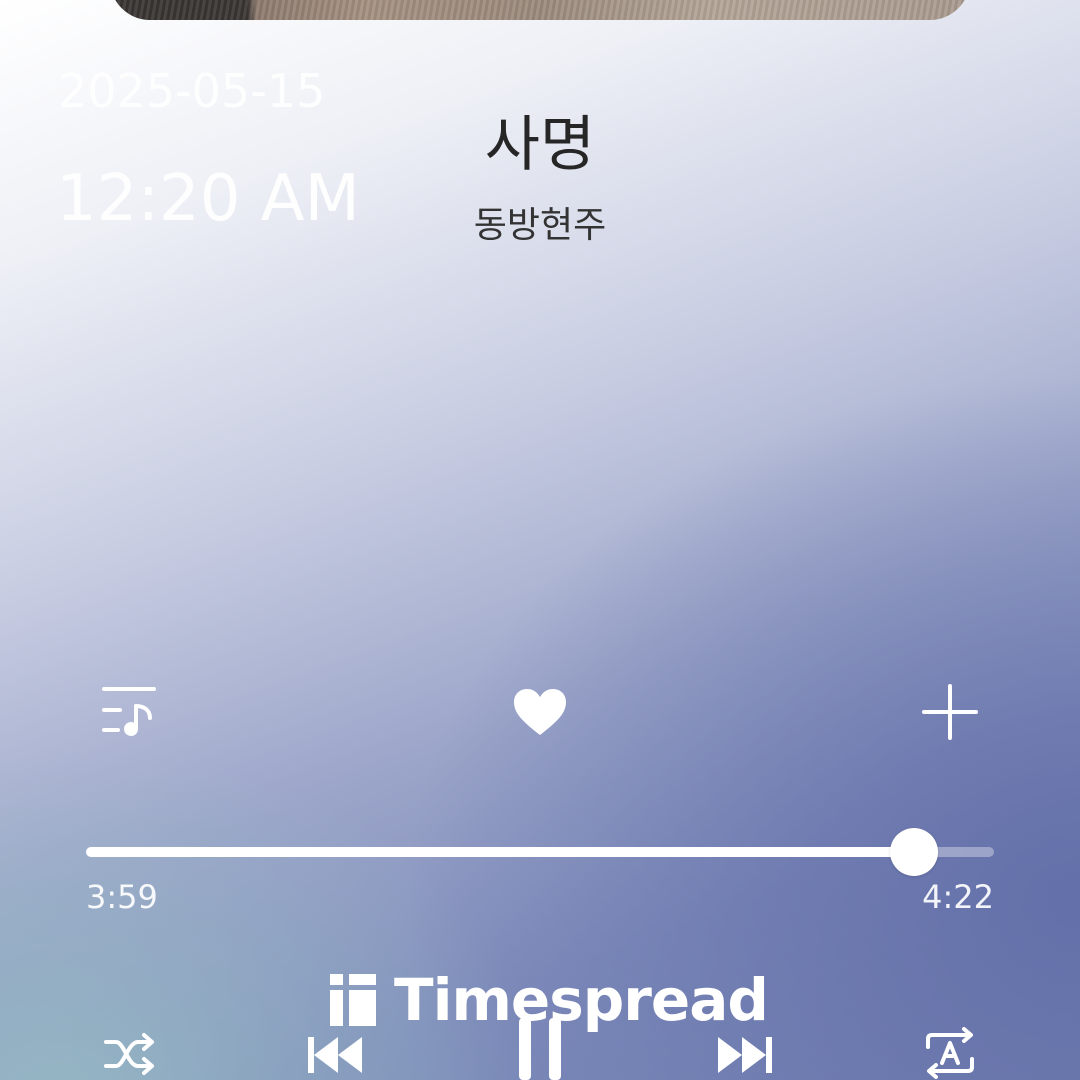 Image resolution: width=1080 pixels, height=1080 pixels. Describe the element at coordinates (122, 897) in the screenshot. I see `elapsed-time: 3:59` at that location.